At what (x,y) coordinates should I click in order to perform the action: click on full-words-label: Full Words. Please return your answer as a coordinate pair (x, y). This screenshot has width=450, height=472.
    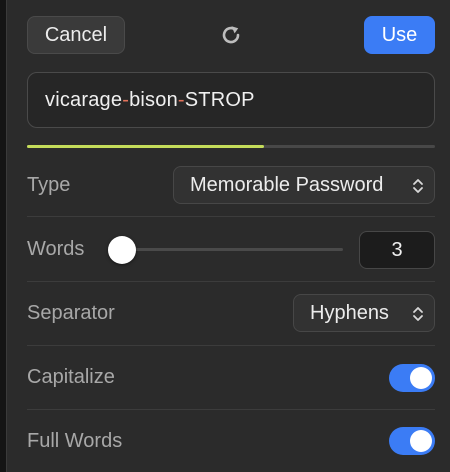
    Looking at the image, I should click on (75, 441).